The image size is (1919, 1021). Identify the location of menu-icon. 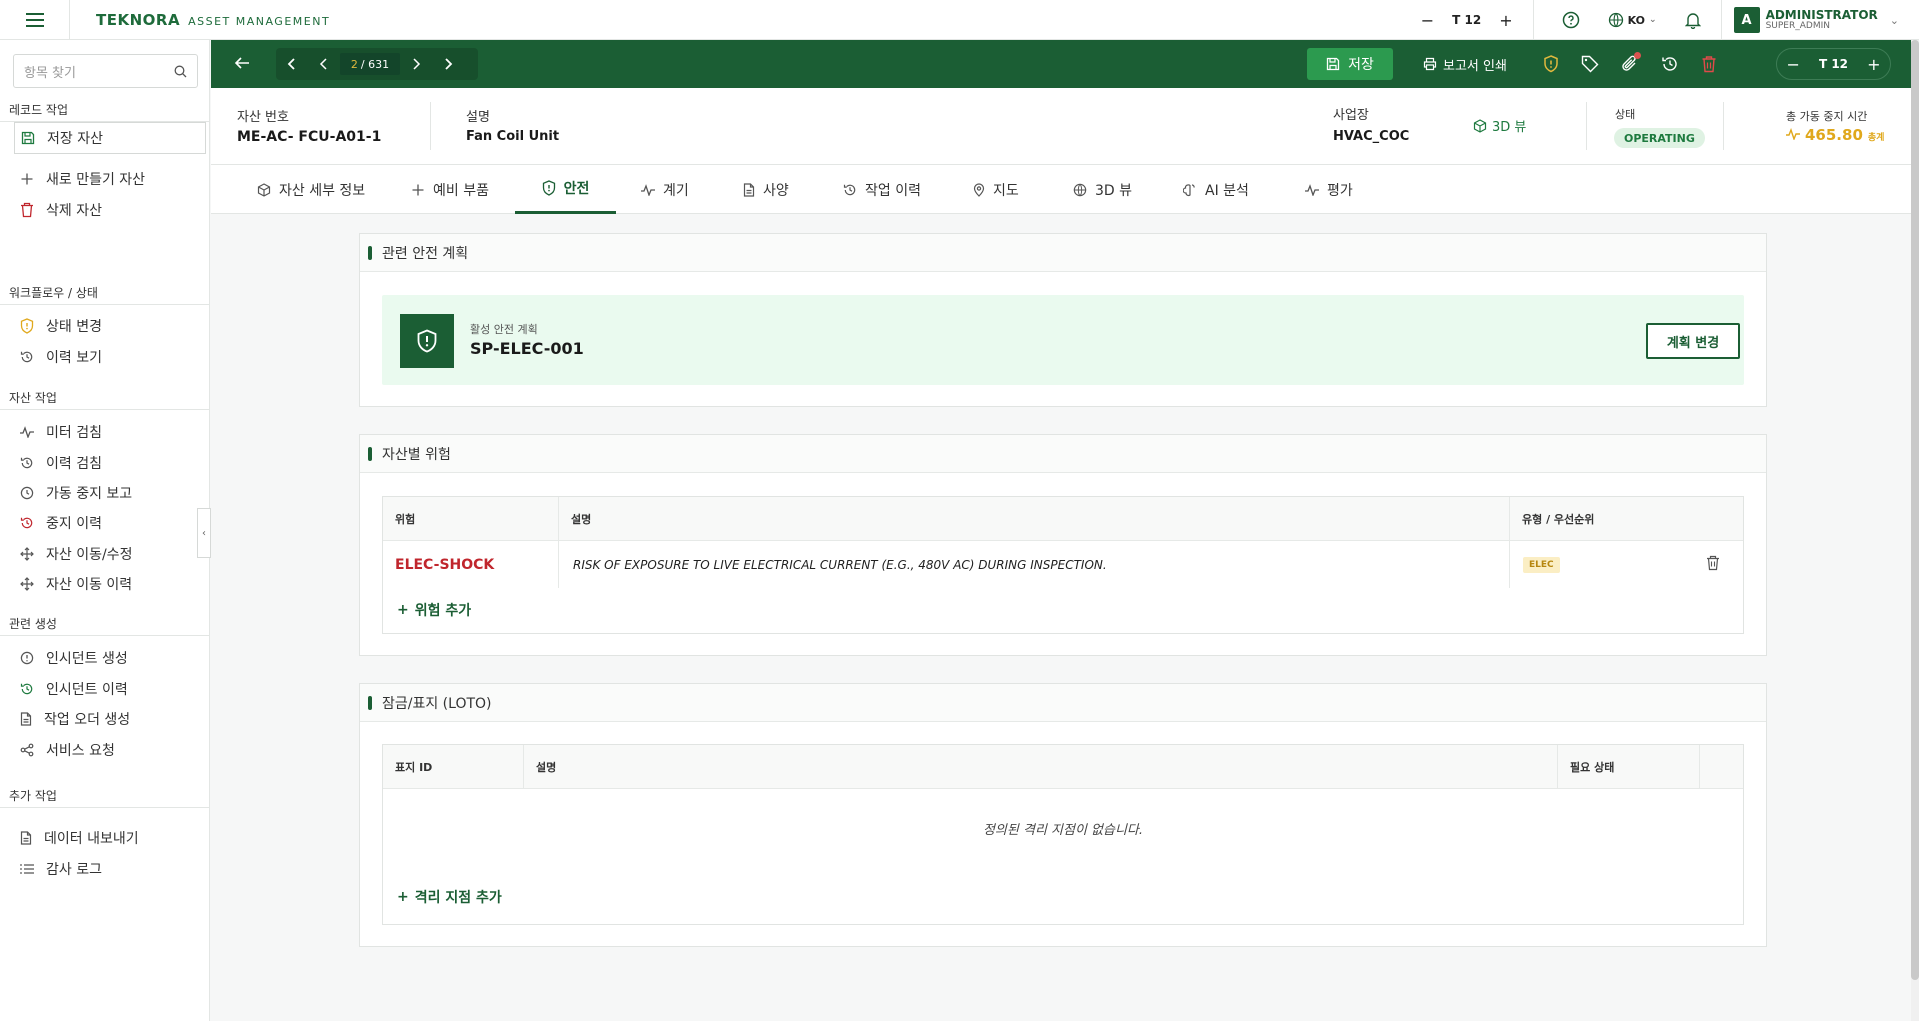
(35, 20).